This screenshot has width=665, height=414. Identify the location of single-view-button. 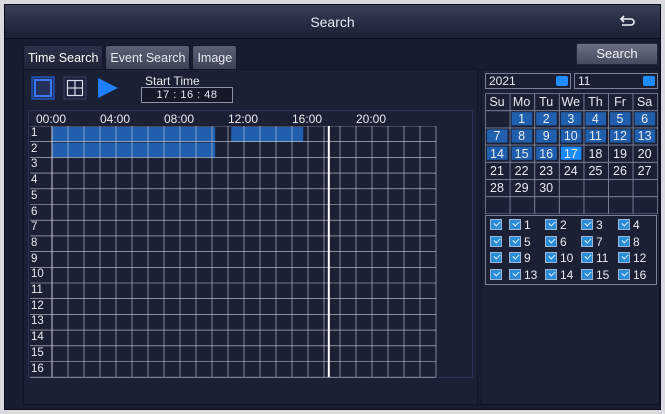
(43, 88).